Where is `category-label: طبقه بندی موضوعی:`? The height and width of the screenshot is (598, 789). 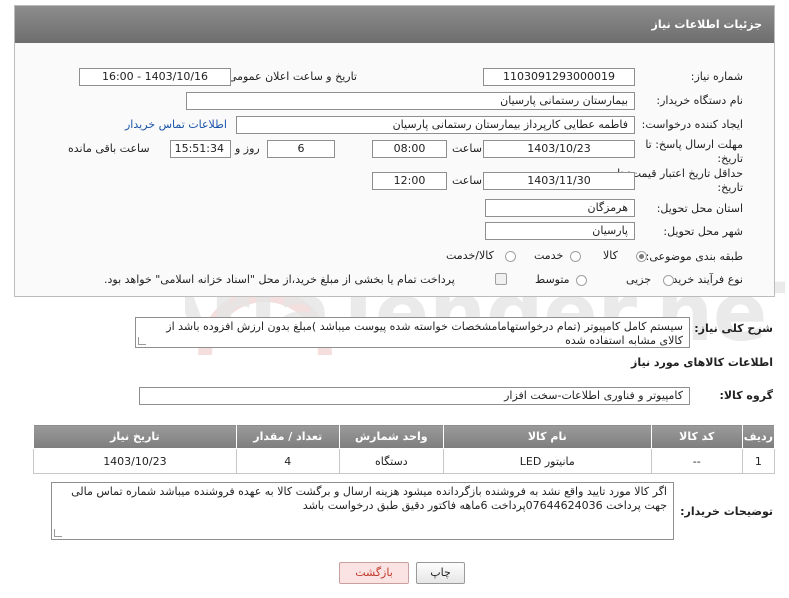 category-label: طبقه بندی موضوعی: is located at coordinates (694, 256).